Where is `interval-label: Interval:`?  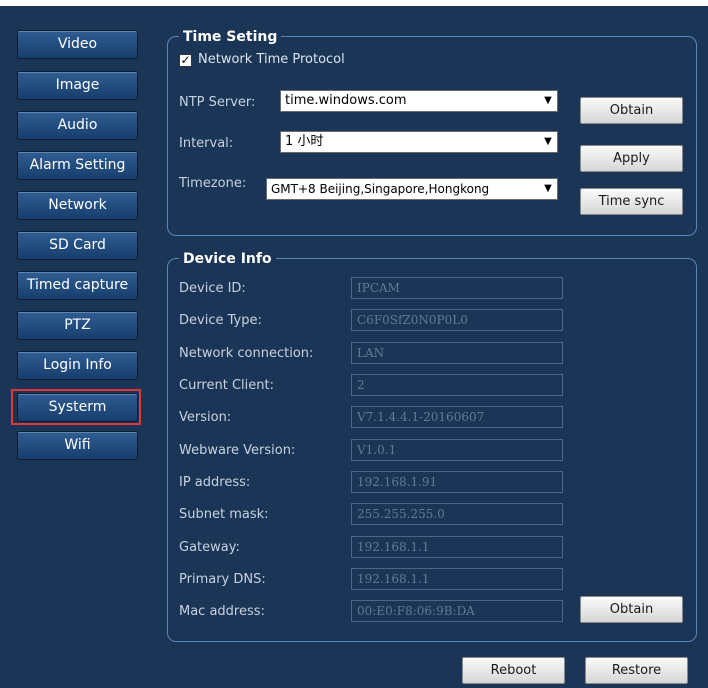 interval-label: Interval: is located at coordinates (206, 143).